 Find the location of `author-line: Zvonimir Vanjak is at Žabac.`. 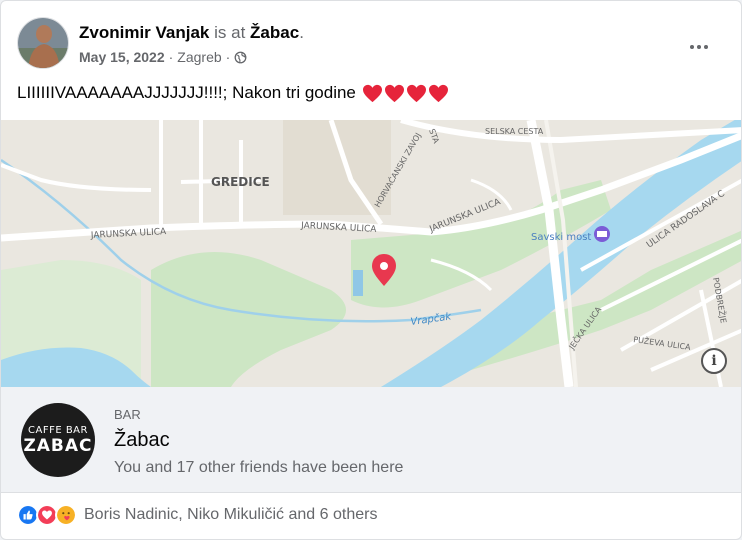

author-line: Zvonimir Vanjak is at Žabac. is located at coordinates (191, 33).